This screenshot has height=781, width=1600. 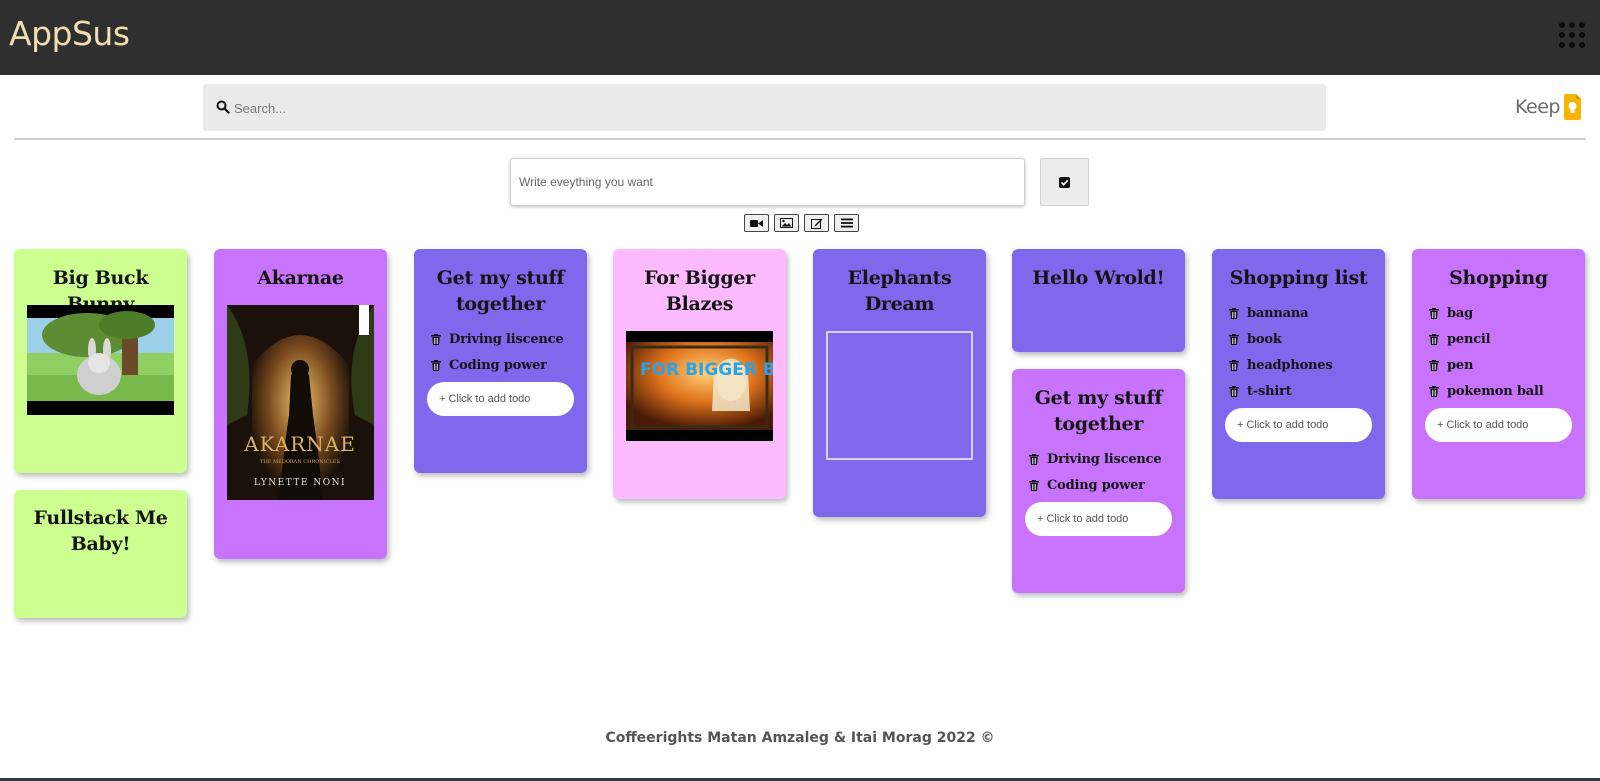 What do you see at coordinates (1460, 313) in the screenshot?
I see `todo-label: bag` at bounding box center [1460, 313].